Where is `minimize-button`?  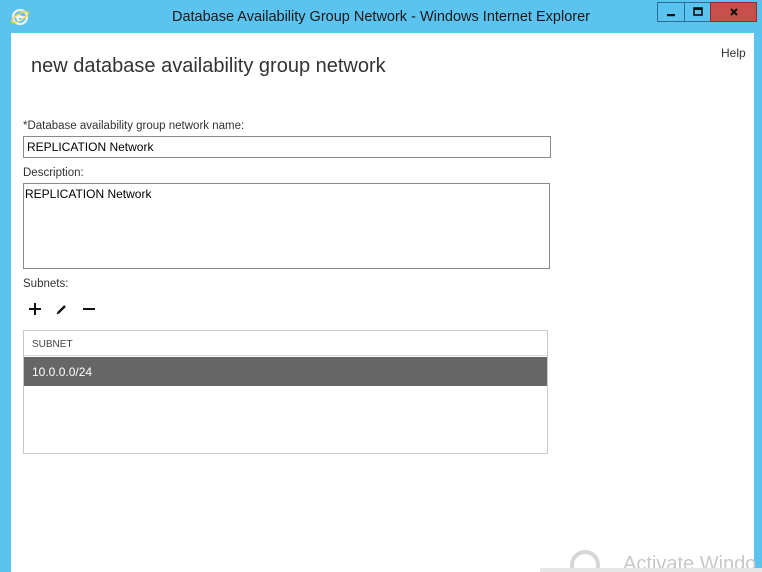
minimize-button is located at coordinates (671, 12).